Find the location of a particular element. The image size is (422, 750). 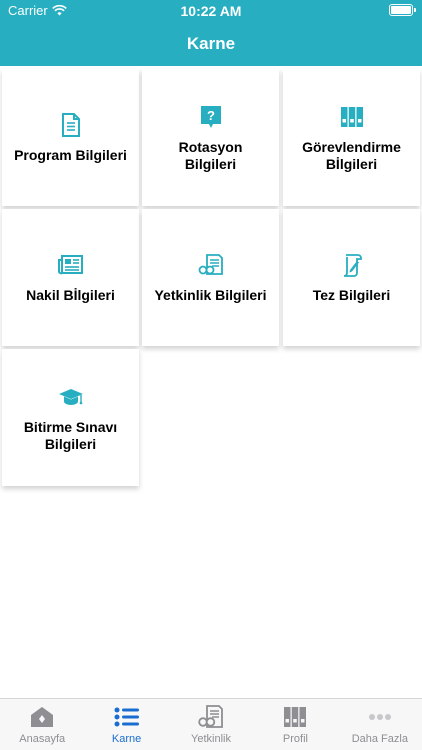

tile-yetkinlik-bilgileri: Yetkinlik Bilgileri is located at coordinates (210, 277).